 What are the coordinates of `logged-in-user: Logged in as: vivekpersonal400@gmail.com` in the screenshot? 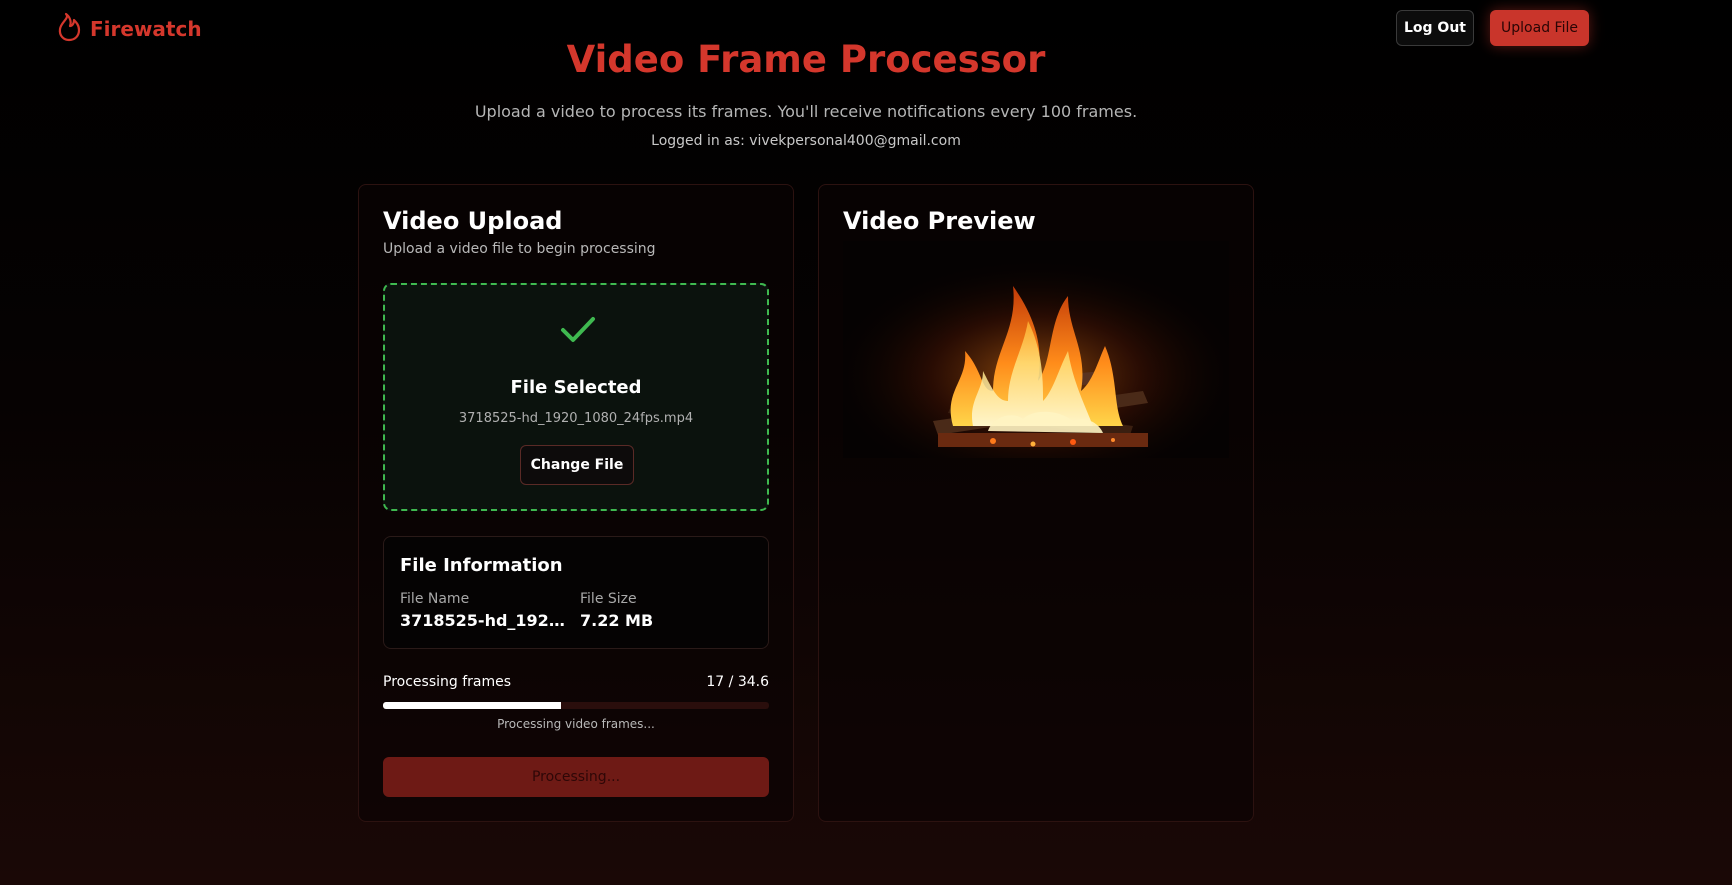 It's located at (806, 141).